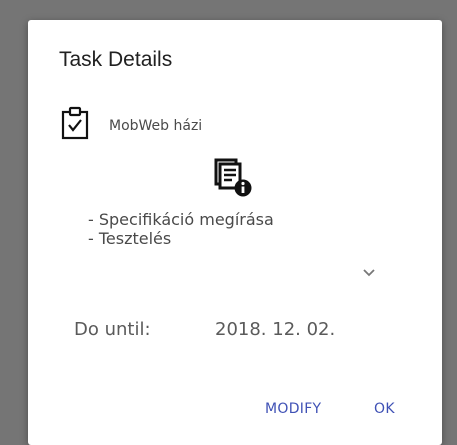  Describe the element at coordinates (275, 329) in the screenshot. I see `due-date: 2018. 12. 02.` at that location.